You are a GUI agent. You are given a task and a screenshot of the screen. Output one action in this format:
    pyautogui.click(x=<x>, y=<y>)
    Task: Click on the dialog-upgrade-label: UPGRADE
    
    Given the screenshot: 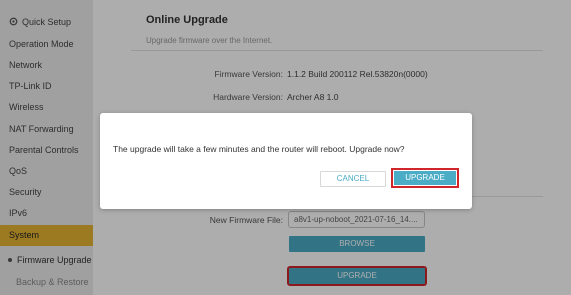 What is the action you would take?
    pyautogui.click(x=425, y=178)
    